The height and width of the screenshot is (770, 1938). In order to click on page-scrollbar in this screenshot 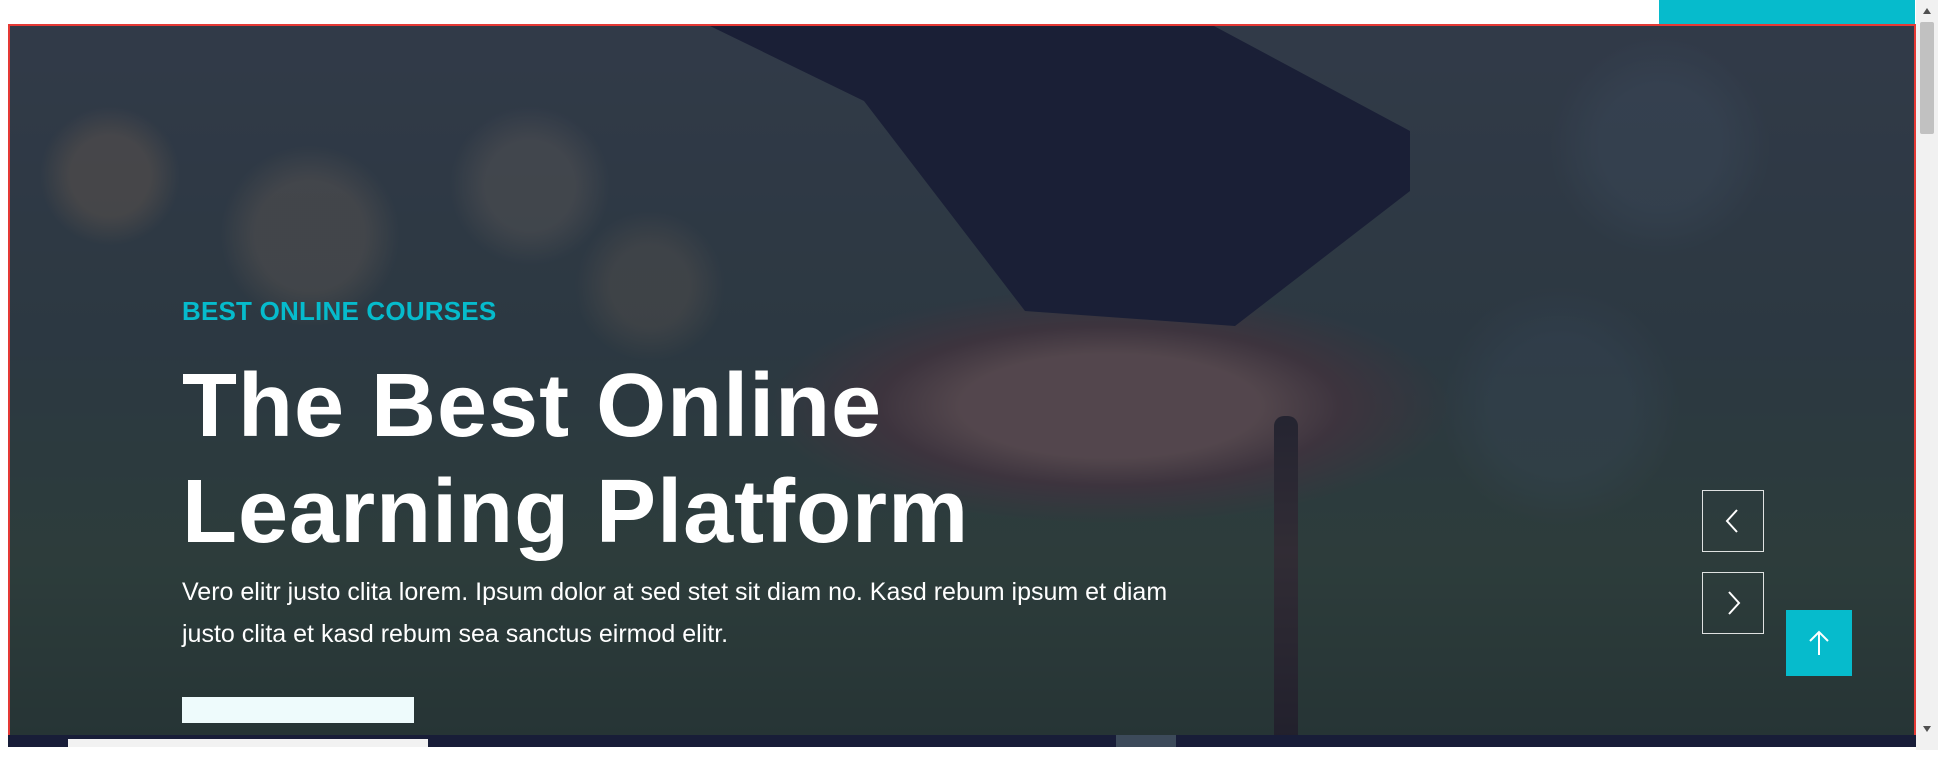, I will do `click(1927, 375)`.